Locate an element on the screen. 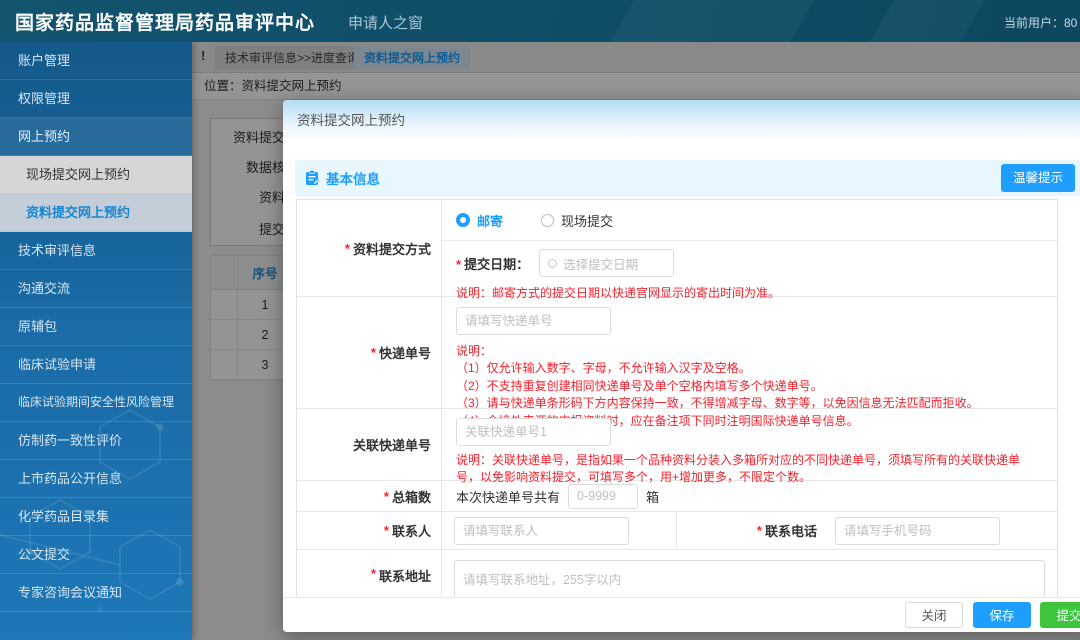 The height and width of the screenshot is (640, 1080). field-label: * 快递单号 is located at coordinates (369, 352).